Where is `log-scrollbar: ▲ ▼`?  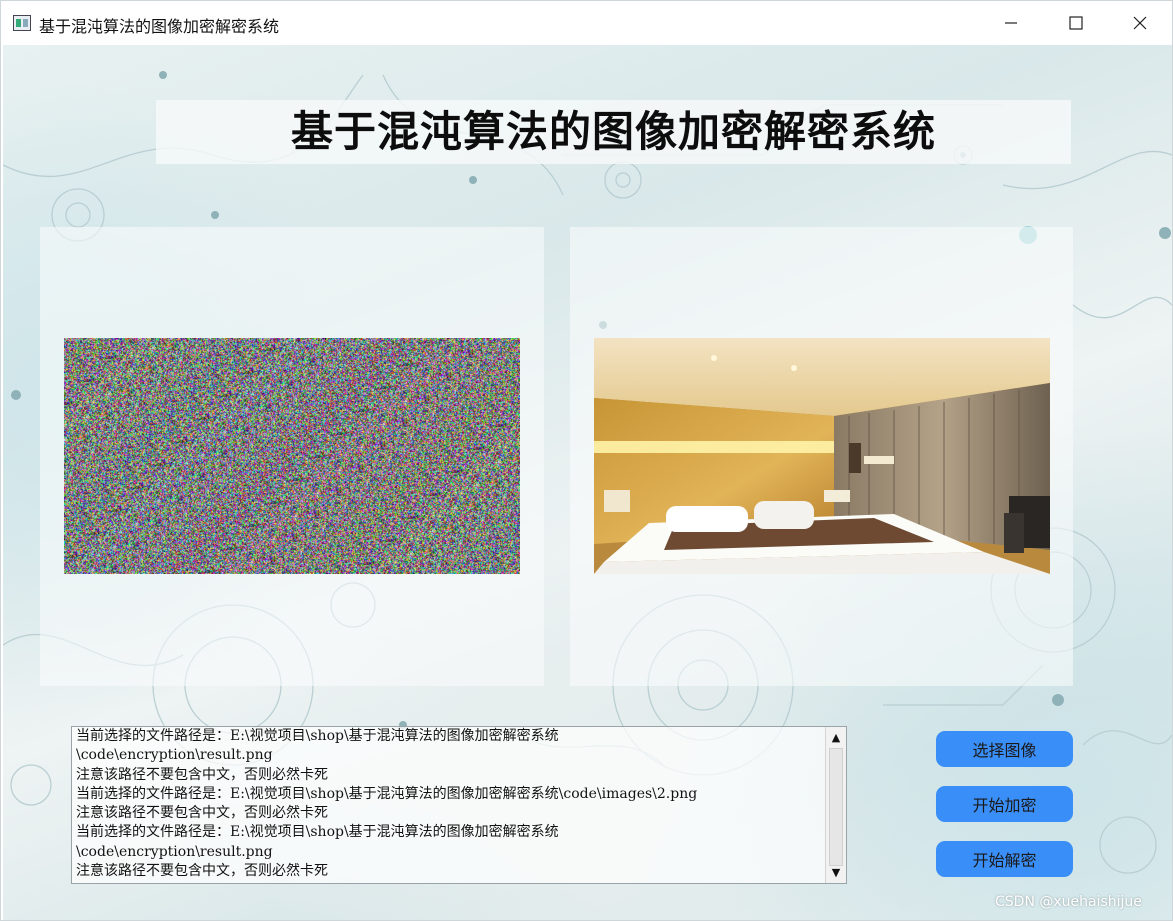
log-scrollbar: ▲ ▼ is located at coordinates (835, 805).